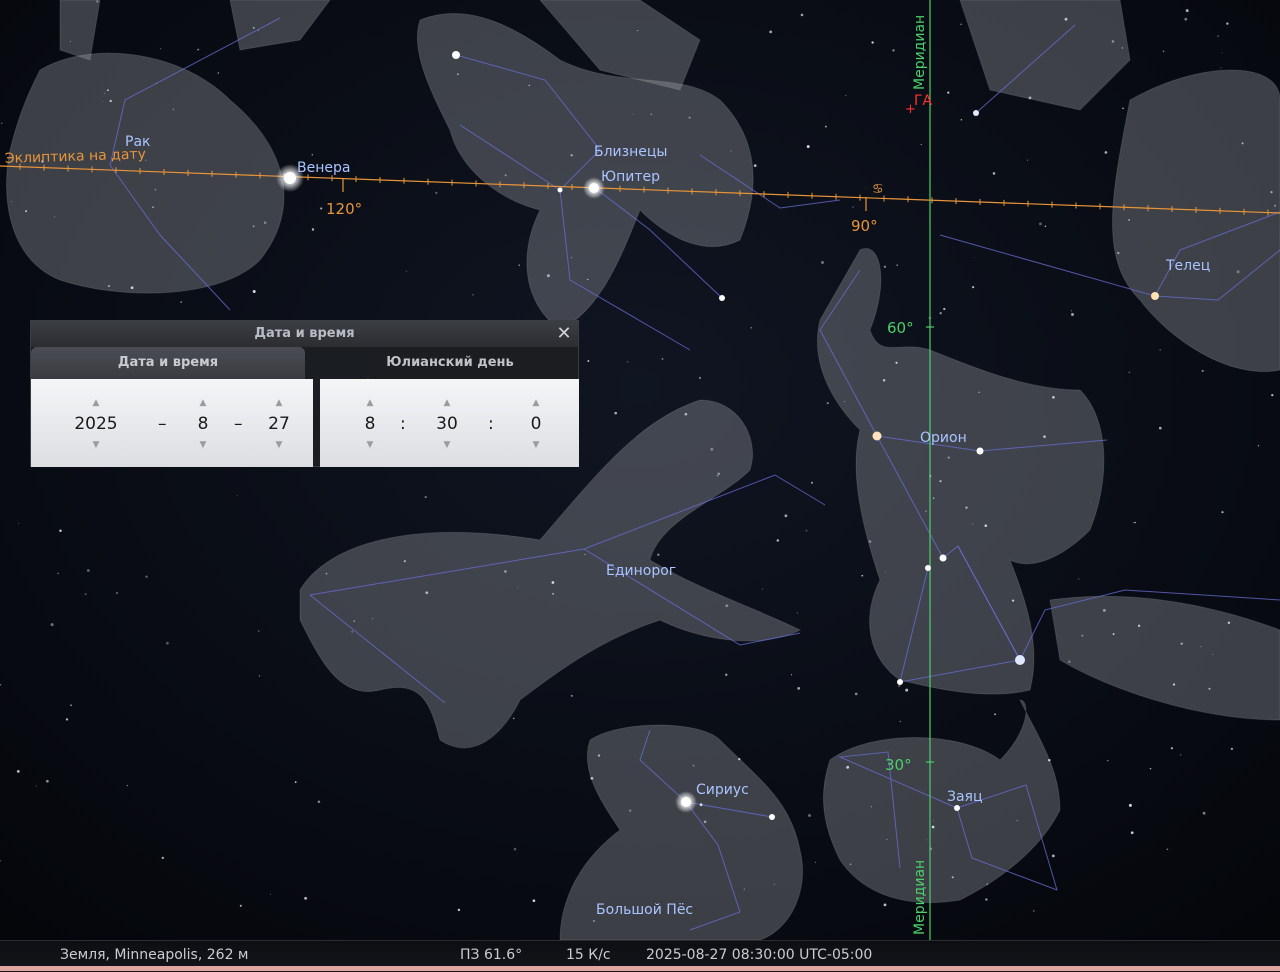  Describe the element at coordinates (203, 403) in the screenshot. I see `month-up-icon: ▲` at that location.